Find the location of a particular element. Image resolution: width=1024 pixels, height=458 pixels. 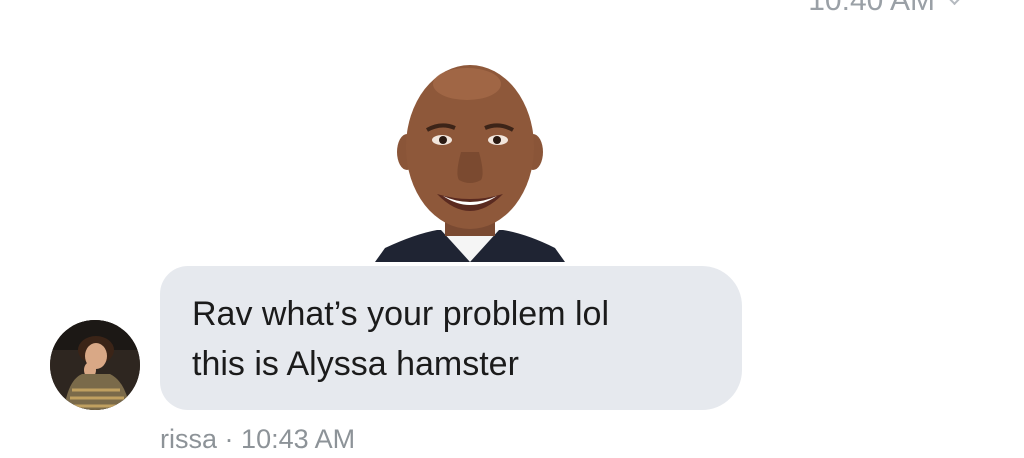

message-line-2: this is Alyssa hamster is located at coordinates (355, 363).